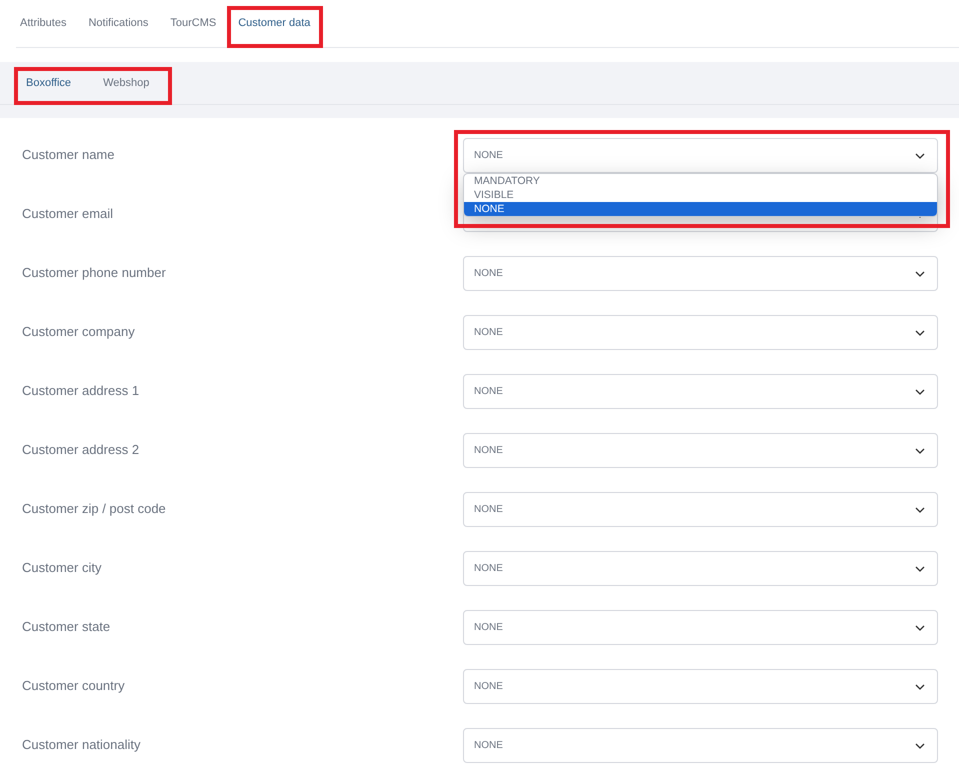 The height and width of the screenshot is (779, 959). I want to click on dropdown-option: VISIBLE, so click(700, 195).